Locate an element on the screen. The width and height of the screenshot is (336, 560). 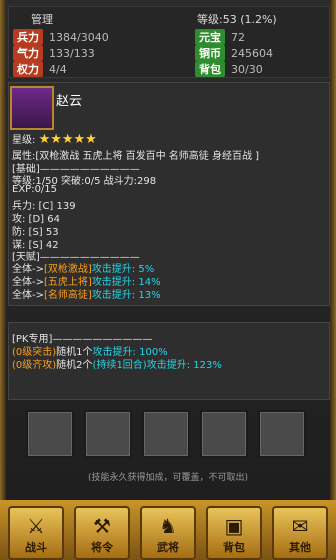
pk-skill-name: (0级齐攻) is located at coordinates (34, 365).